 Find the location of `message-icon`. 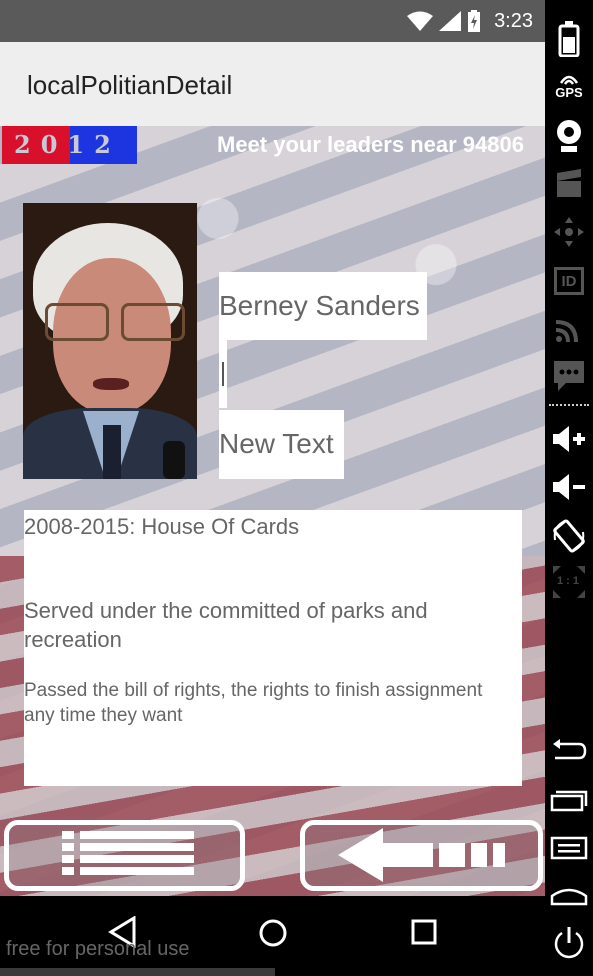

message-icon is located at coordinates (569, 376).